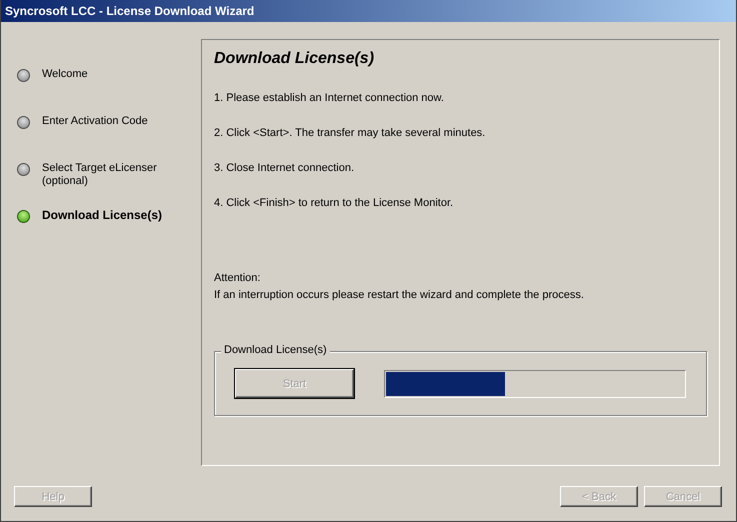 Image resolution: width=737 pixels, height=522 pixels. Describe the element at coordinates (399, 295) in the screenshot. I see `attention-text: If an interruption occurs please restart the wizard and complete the process.` at that location.